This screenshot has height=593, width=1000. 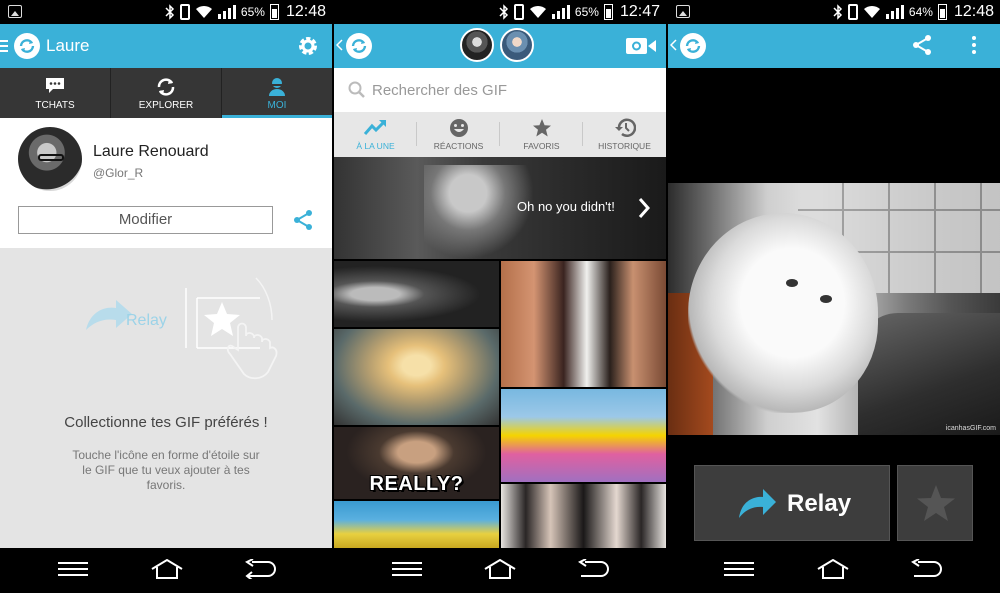 I want to click on relay-button: Relay, so click(x=792, y=503).